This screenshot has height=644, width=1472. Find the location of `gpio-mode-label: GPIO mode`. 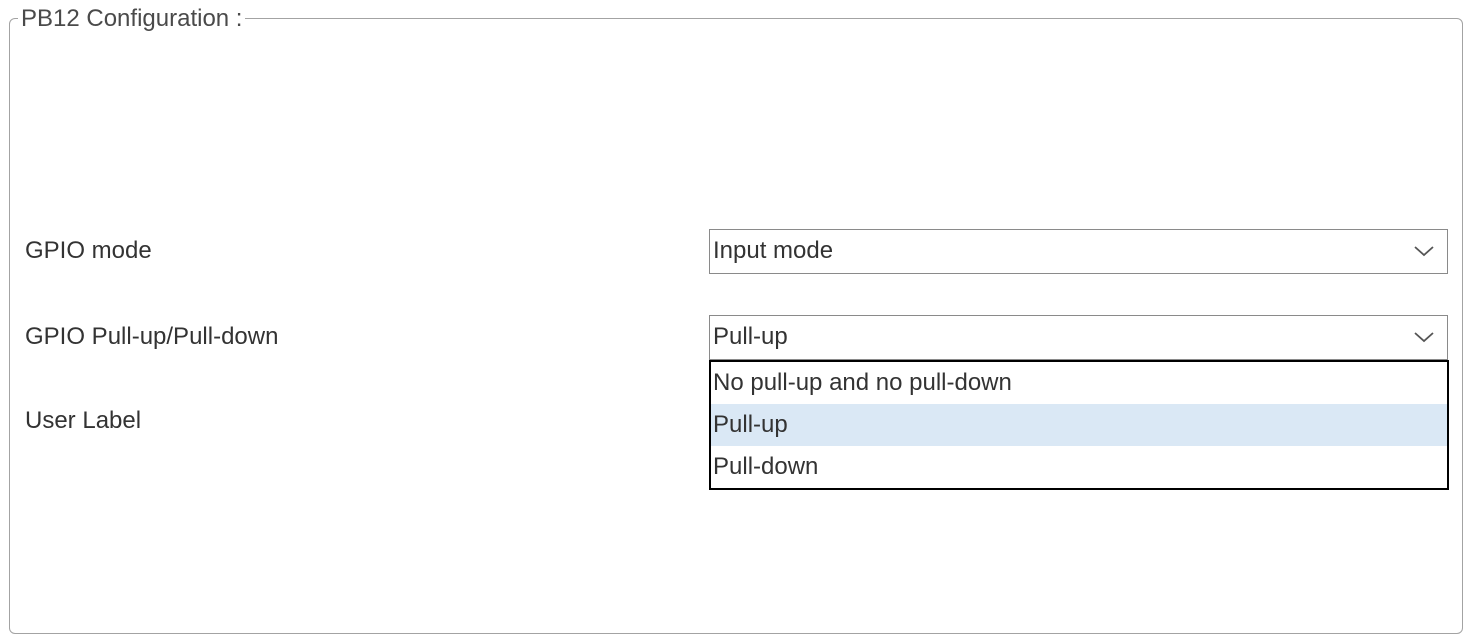

gpio-mode-label: GPIO mode is located at coordinates (88, 250).